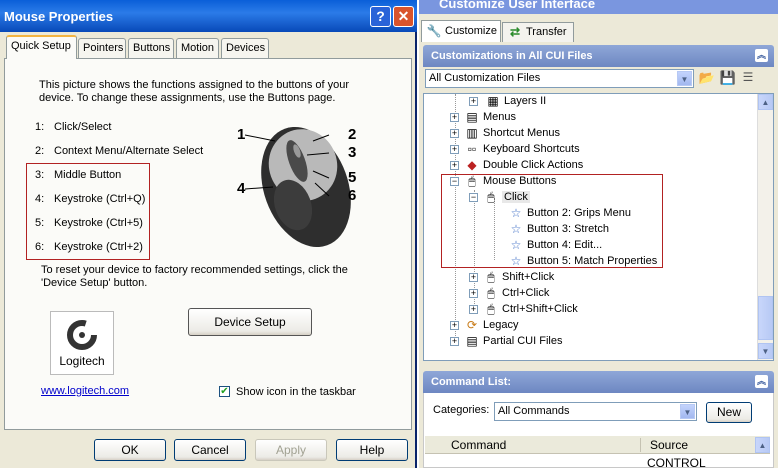 This screenshot has height=468, width=778. What do you see at coordinates (540, 309) in the screenshot?
I see `tree-label: Ctrl+Shift+Click` at bounding box center [540, 309].